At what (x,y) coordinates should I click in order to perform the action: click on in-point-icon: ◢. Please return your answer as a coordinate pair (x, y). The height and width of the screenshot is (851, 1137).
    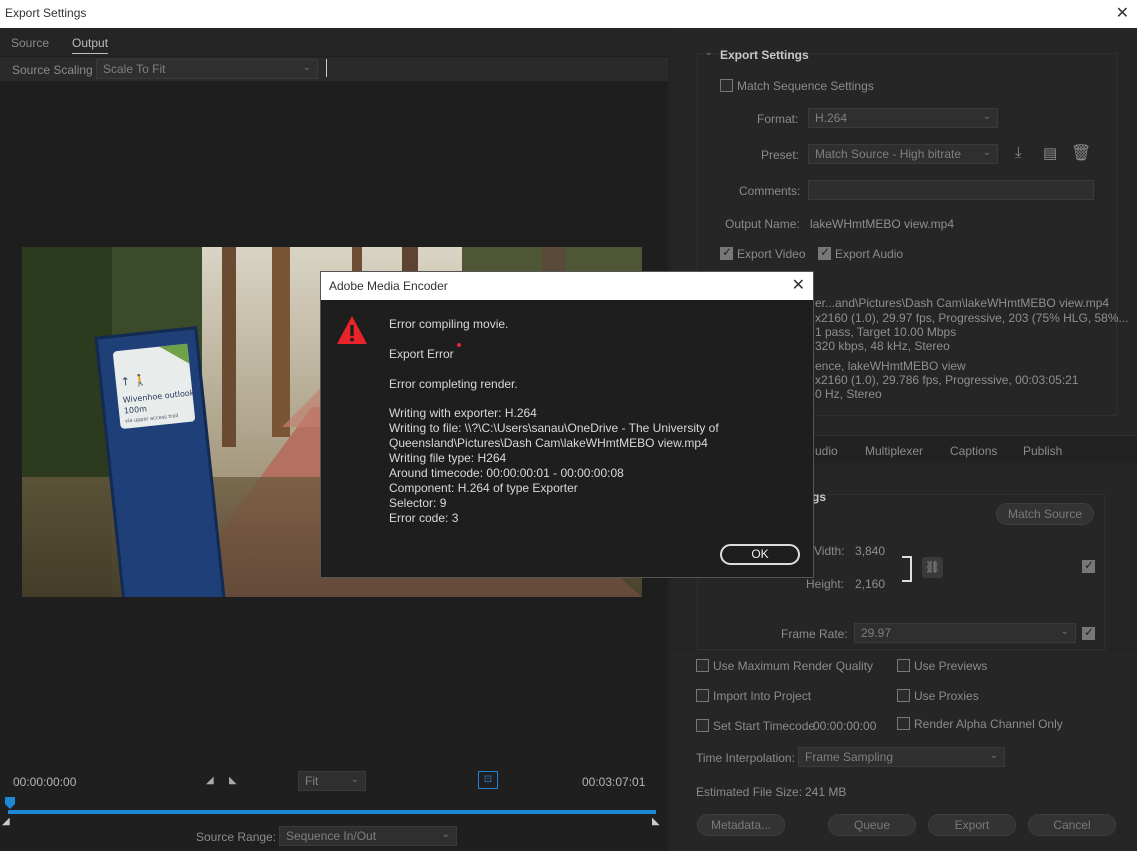
    Looking at the image, I should click on (6, 821).